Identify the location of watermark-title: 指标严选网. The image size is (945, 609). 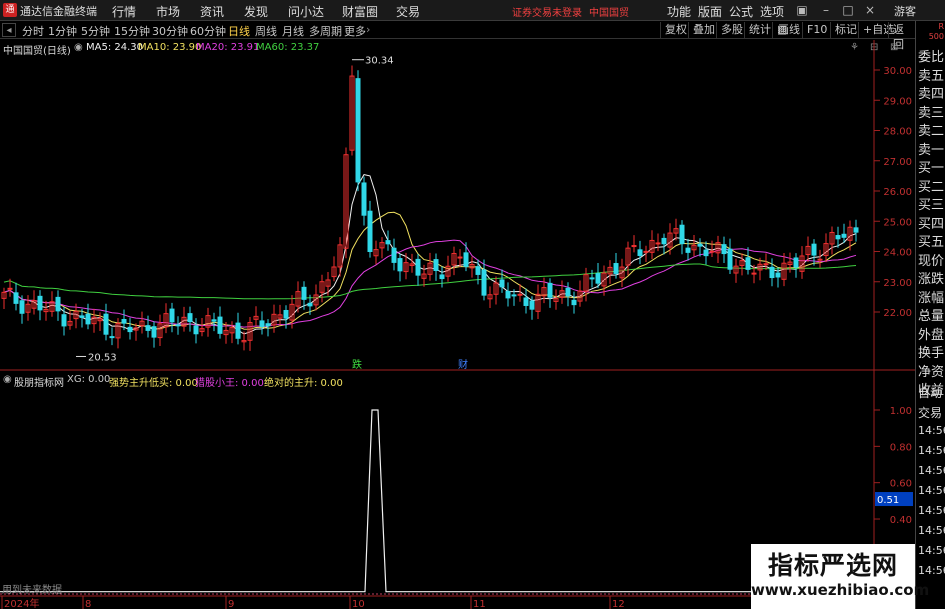
(832, 565).